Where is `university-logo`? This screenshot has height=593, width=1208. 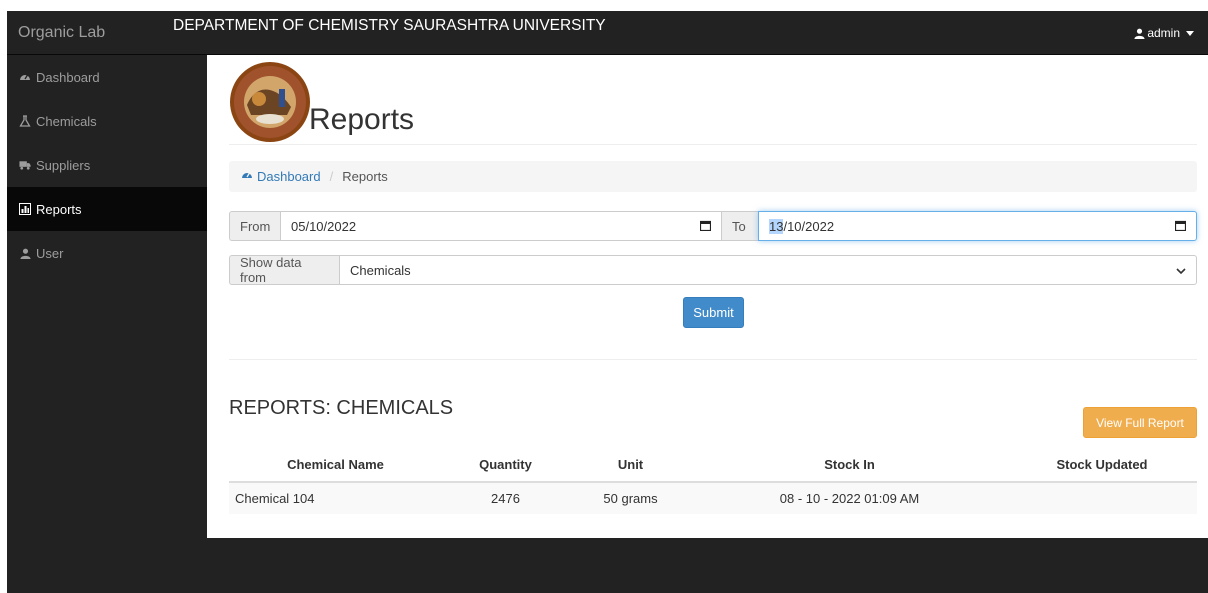
university-logo is located at coordinates (270, 102).